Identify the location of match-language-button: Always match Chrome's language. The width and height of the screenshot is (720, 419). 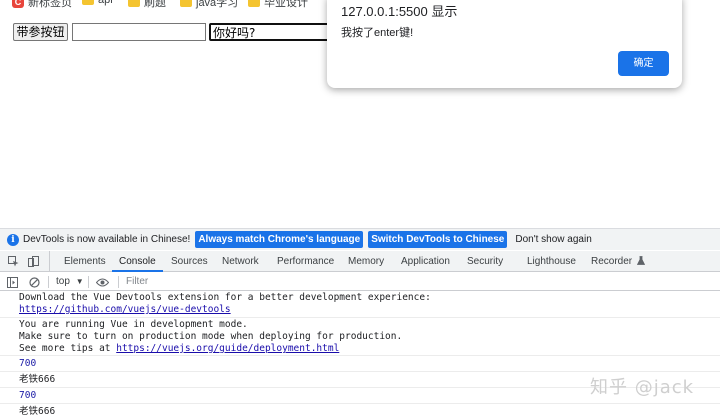
(279, 239).